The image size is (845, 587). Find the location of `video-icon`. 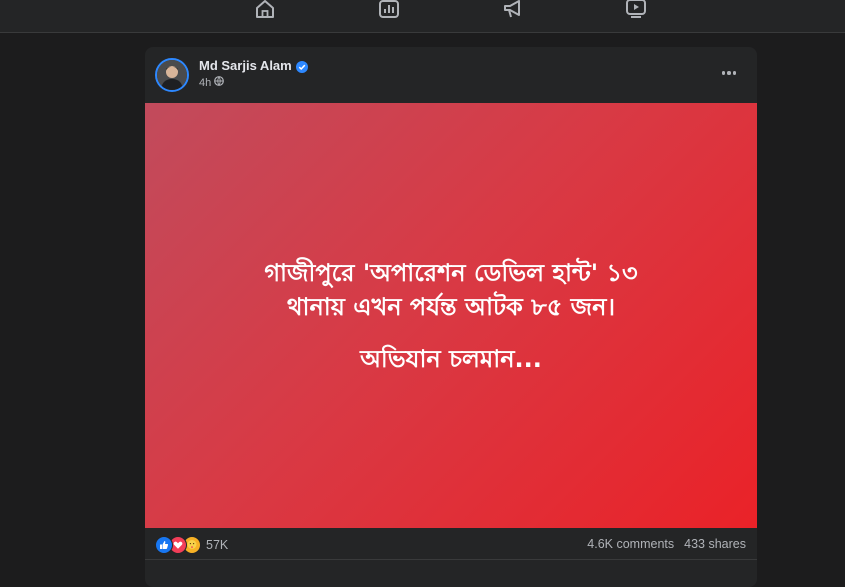

video-icon is located at coordinates (636, 10).